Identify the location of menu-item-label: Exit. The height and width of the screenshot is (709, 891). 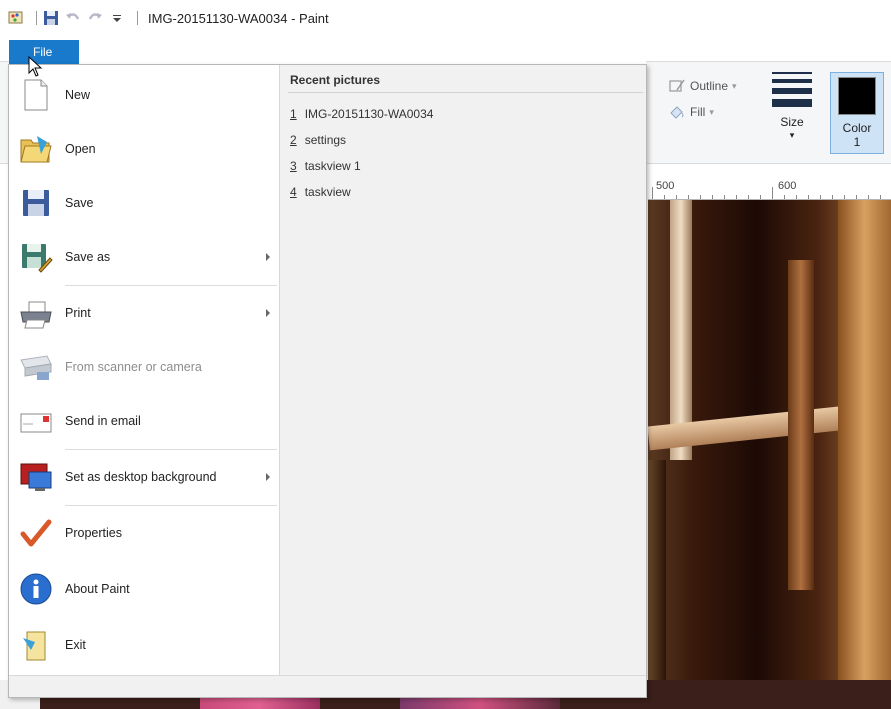
(75, 645).